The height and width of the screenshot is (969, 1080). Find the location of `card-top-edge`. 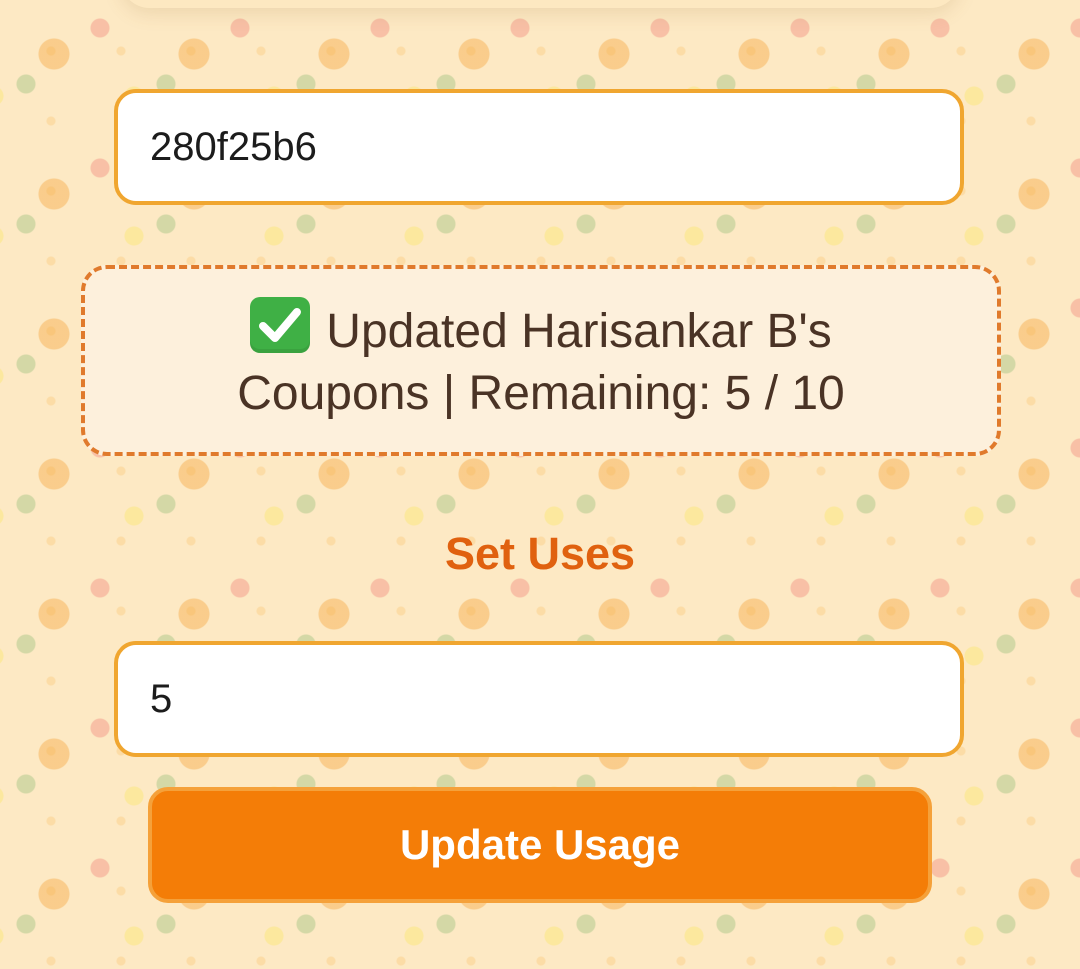

card-top-edge is located at coordinates (540, 4).